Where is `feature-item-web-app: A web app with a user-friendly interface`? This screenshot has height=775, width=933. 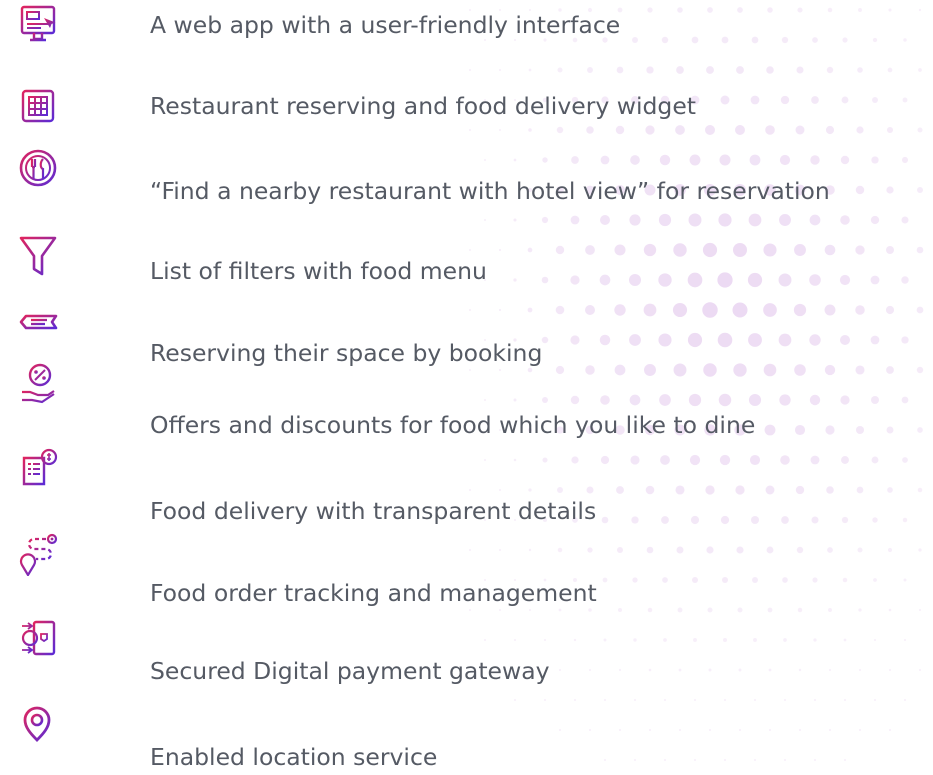 feature-item-web-app: A web app with a user-friendly interface is located at coordinates (466, 34).